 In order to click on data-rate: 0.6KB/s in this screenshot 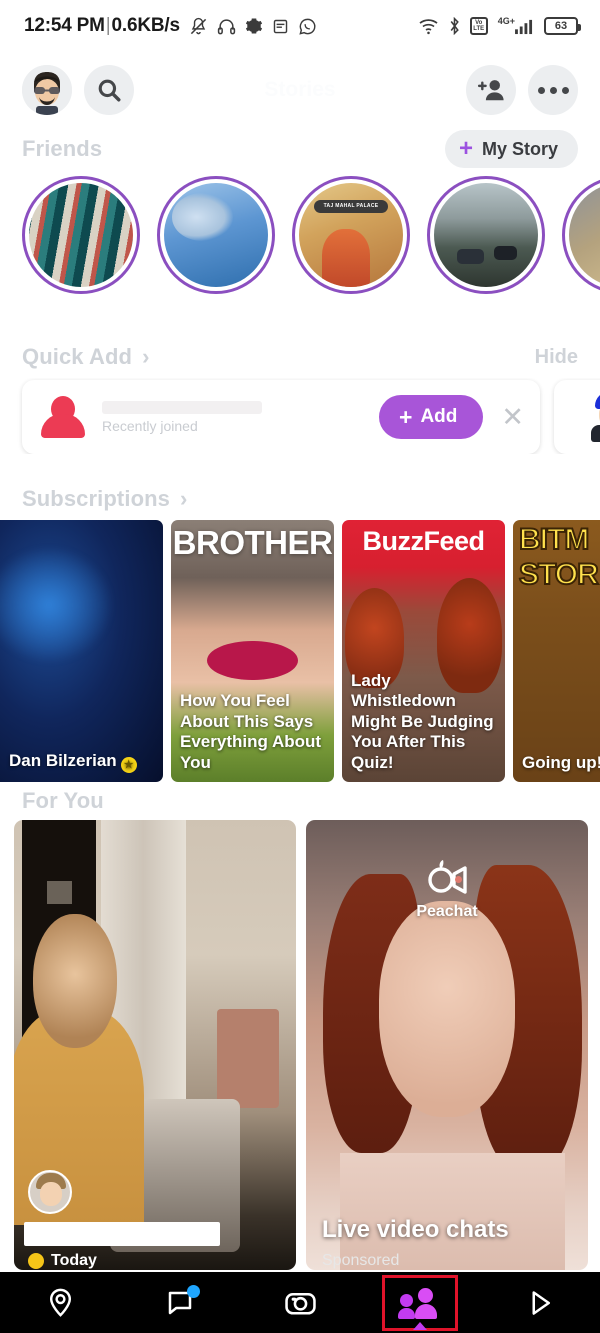, I will do `click(146, 25)`.